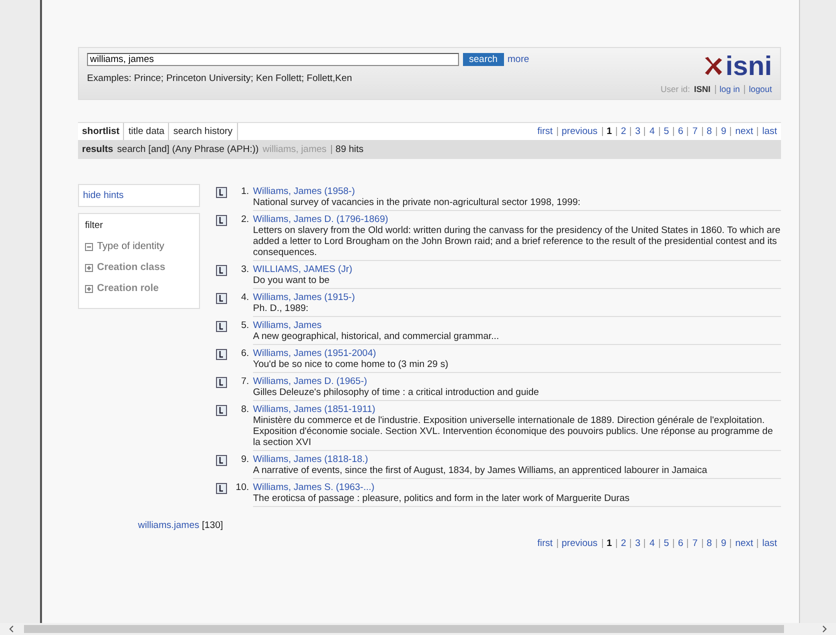 This screenshot has width=836, height=635. Describe the element at coordinates (310, 381) in the screenshot. I see `result-name-link: Williams, James D. (1965-)` at that location.